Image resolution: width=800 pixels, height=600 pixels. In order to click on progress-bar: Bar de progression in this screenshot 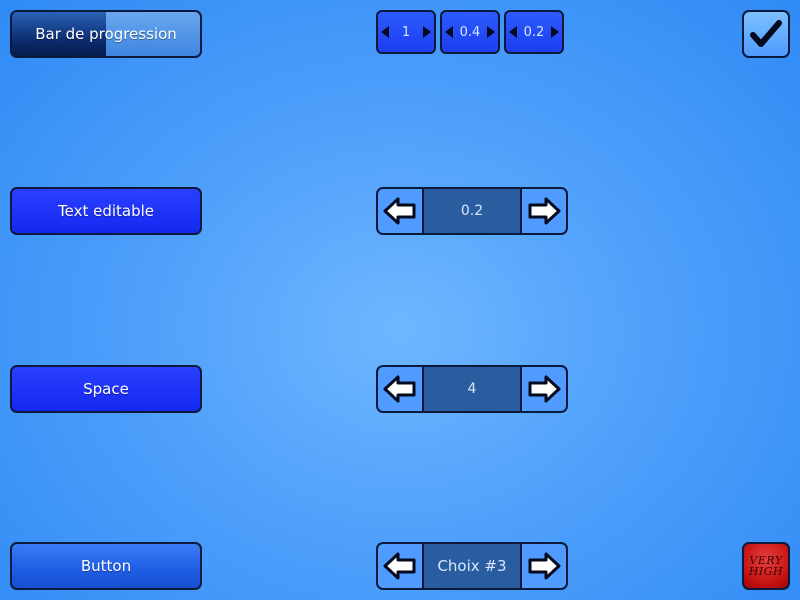, I will do `click(106, 34)`.